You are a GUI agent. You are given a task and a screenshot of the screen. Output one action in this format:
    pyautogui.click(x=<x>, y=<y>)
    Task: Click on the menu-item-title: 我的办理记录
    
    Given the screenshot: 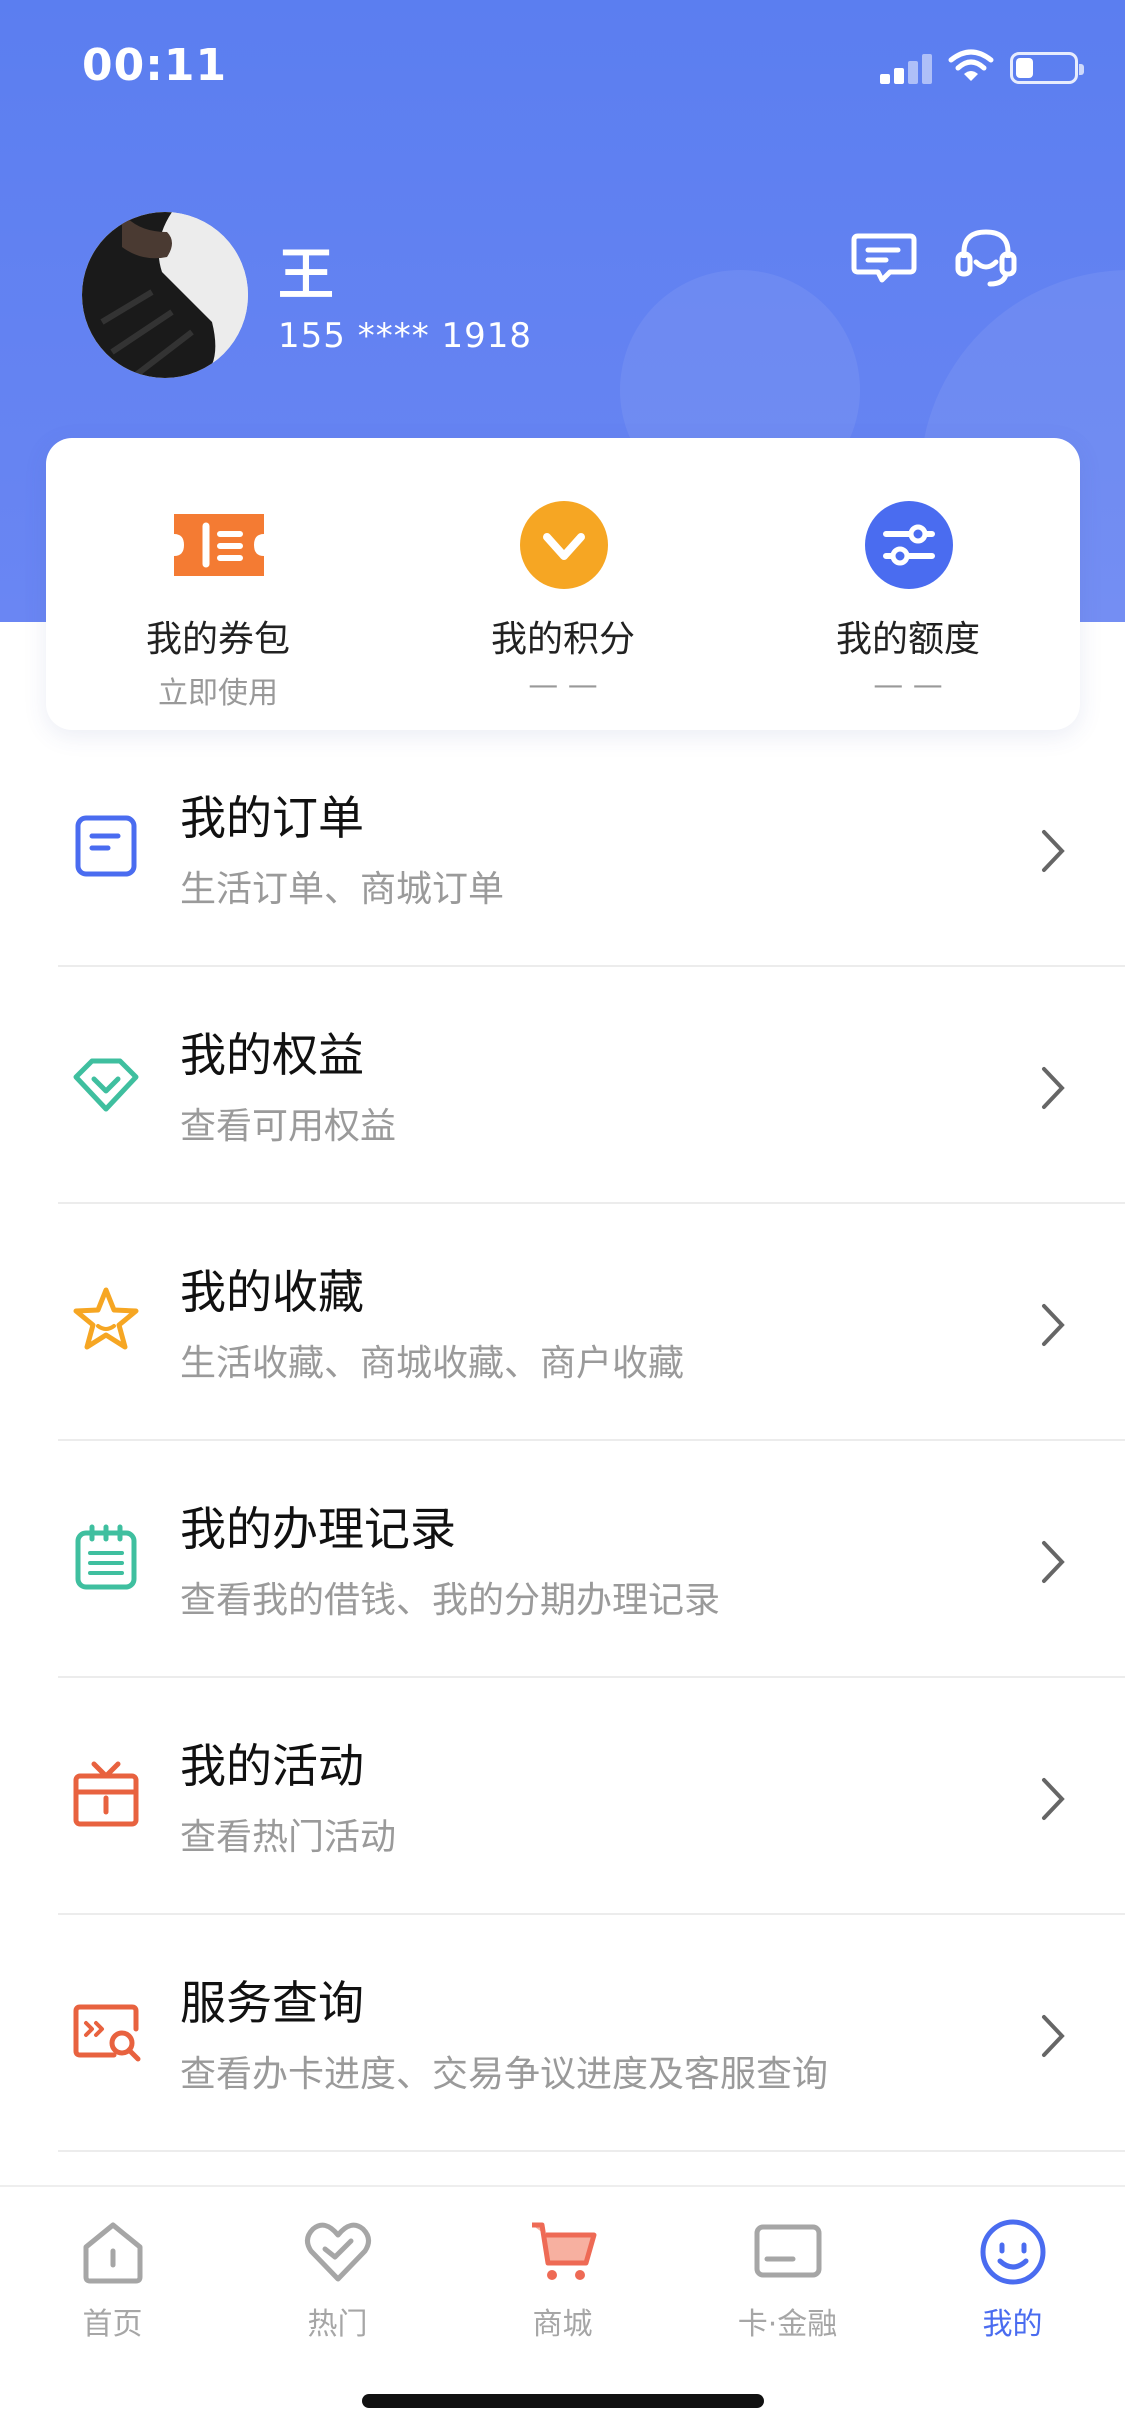 What is the action you would take?
    pyautogui.click(x=318, y=1529)
    